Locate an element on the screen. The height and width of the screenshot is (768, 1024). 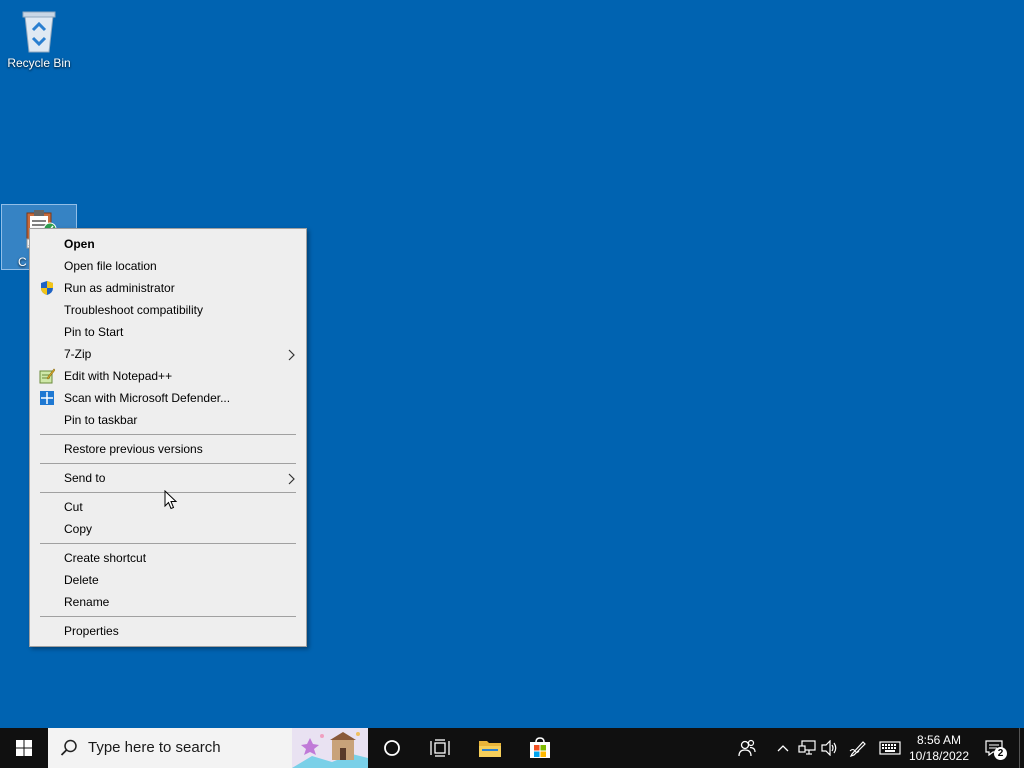
menu-item-rename: Rename is located at coordinates (168, 602).